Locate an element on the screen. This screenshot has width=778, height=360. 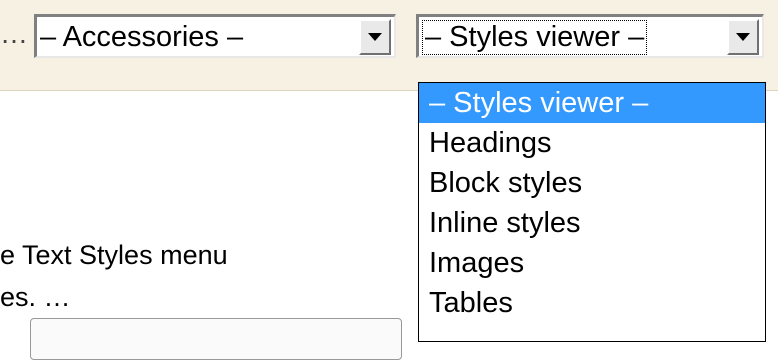
dropdown-option-headings: Headings is located at coordinates (592, 143).